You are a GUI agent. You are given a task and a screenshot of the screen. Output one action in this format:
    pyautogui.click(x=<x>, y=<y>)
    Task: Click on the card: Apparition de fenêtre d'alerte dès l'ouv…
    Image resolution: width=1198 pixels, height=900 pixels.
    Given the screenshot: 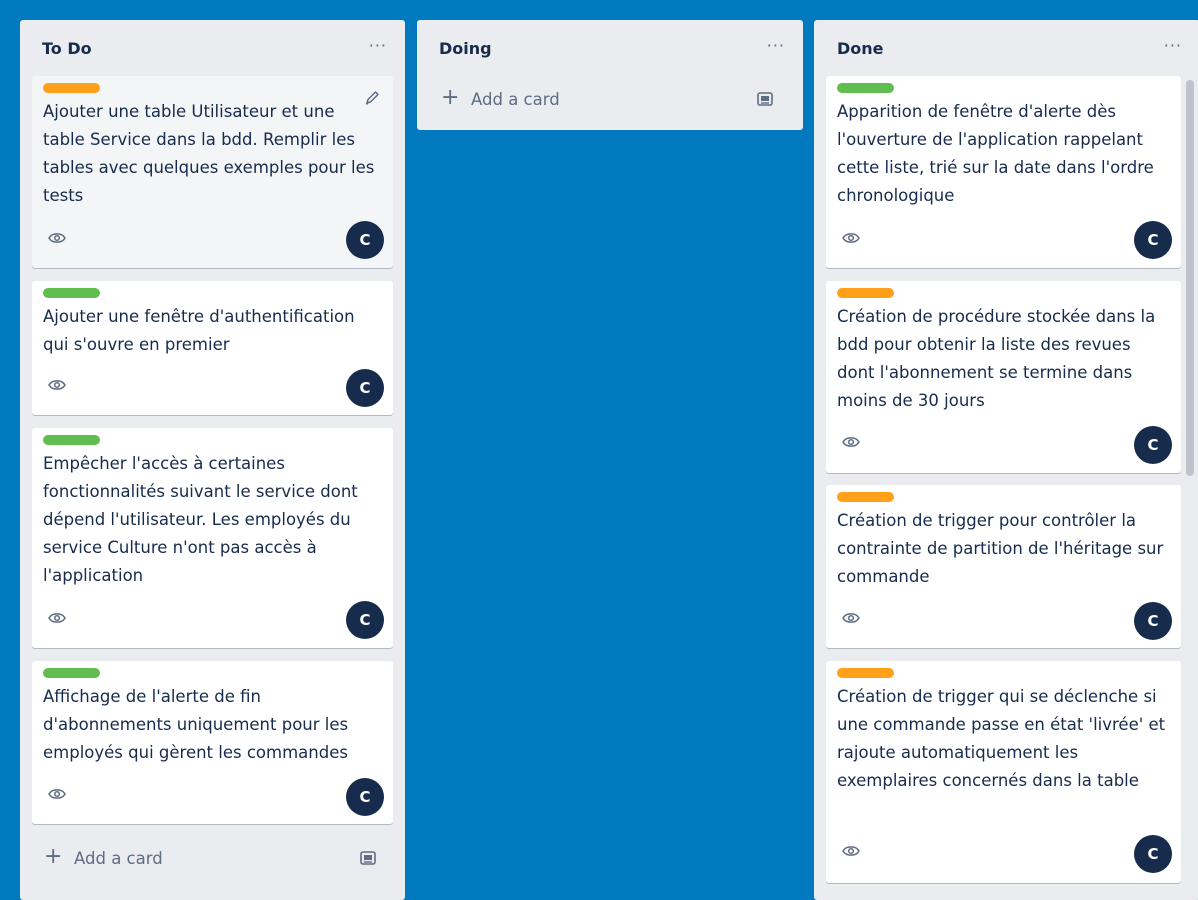 What is the action you would take?
    pyautogui.click(x=1003, y=172)
    